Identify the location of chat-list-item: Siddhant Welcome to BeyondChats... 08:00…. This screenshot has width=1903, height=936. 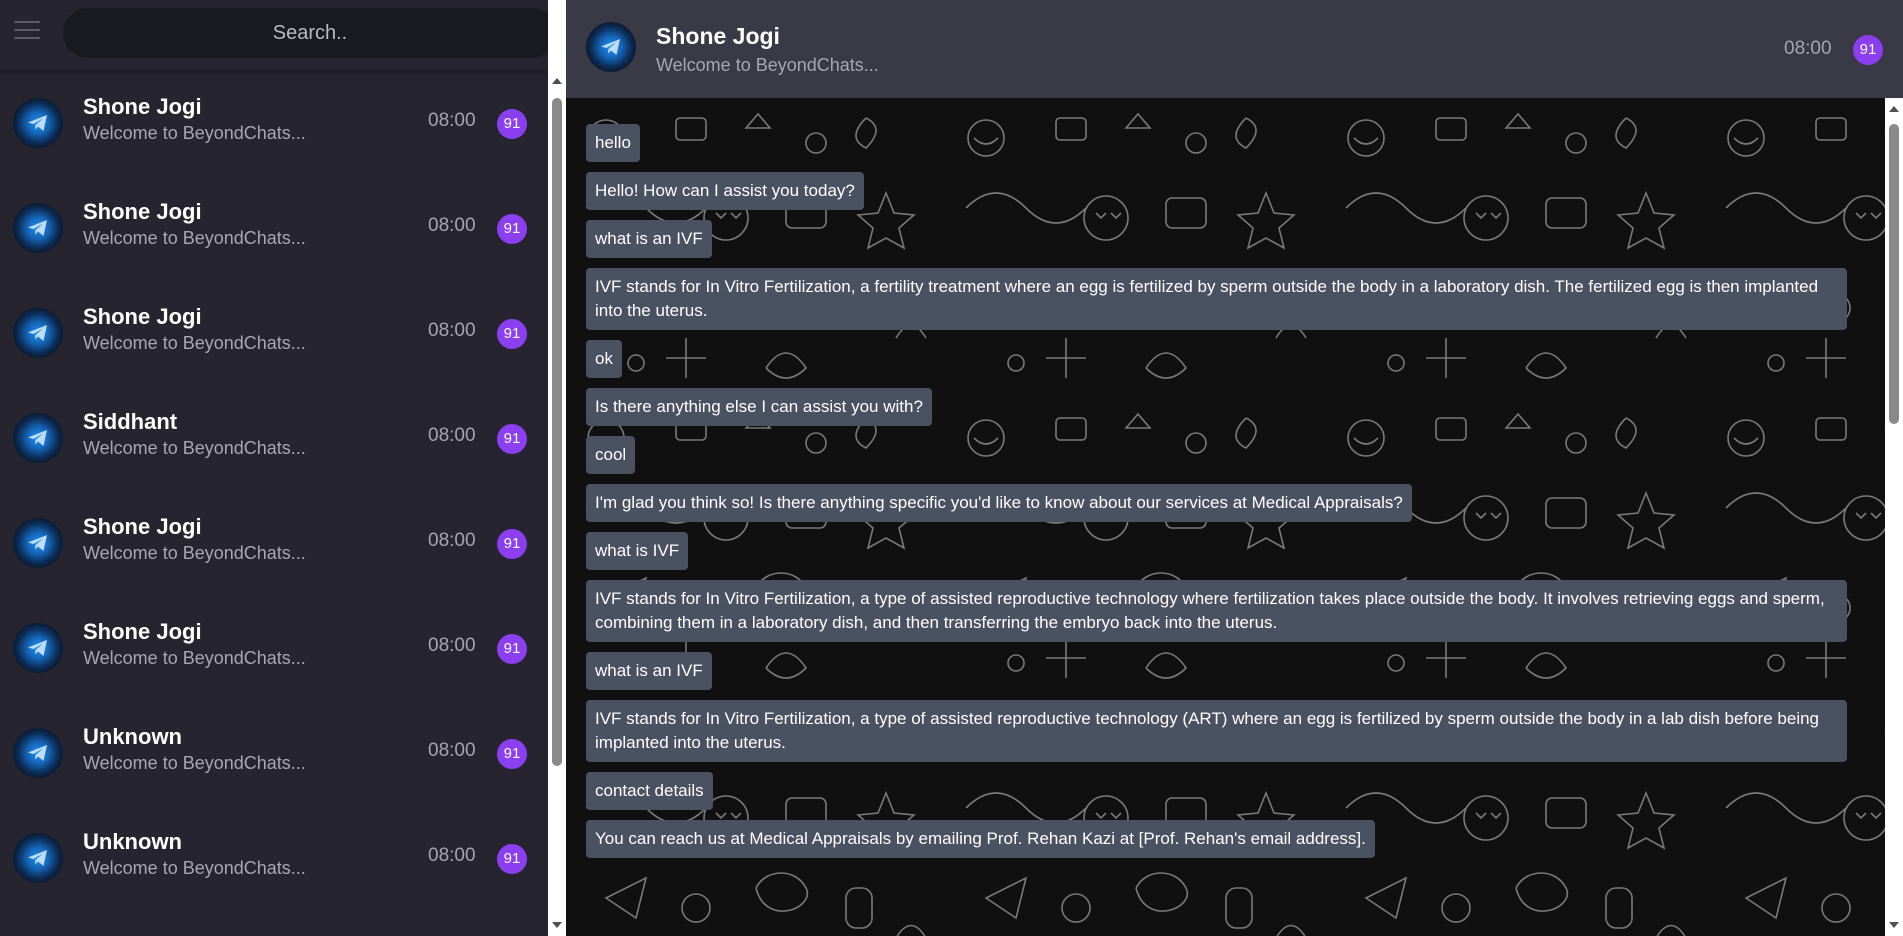
(274, 437).